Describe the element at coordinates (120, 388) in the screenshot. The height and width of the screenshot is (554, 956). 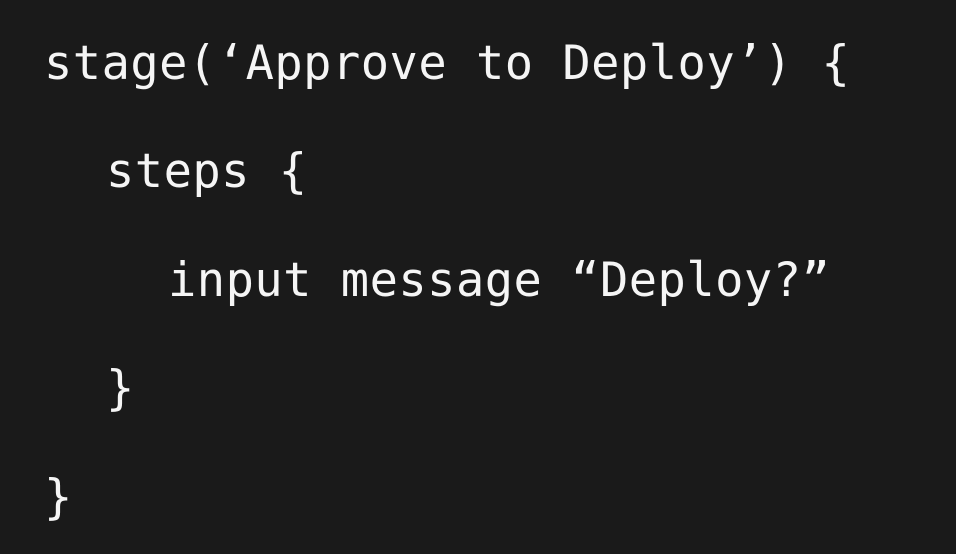
I see `code-line-steps-close: }` at that location.